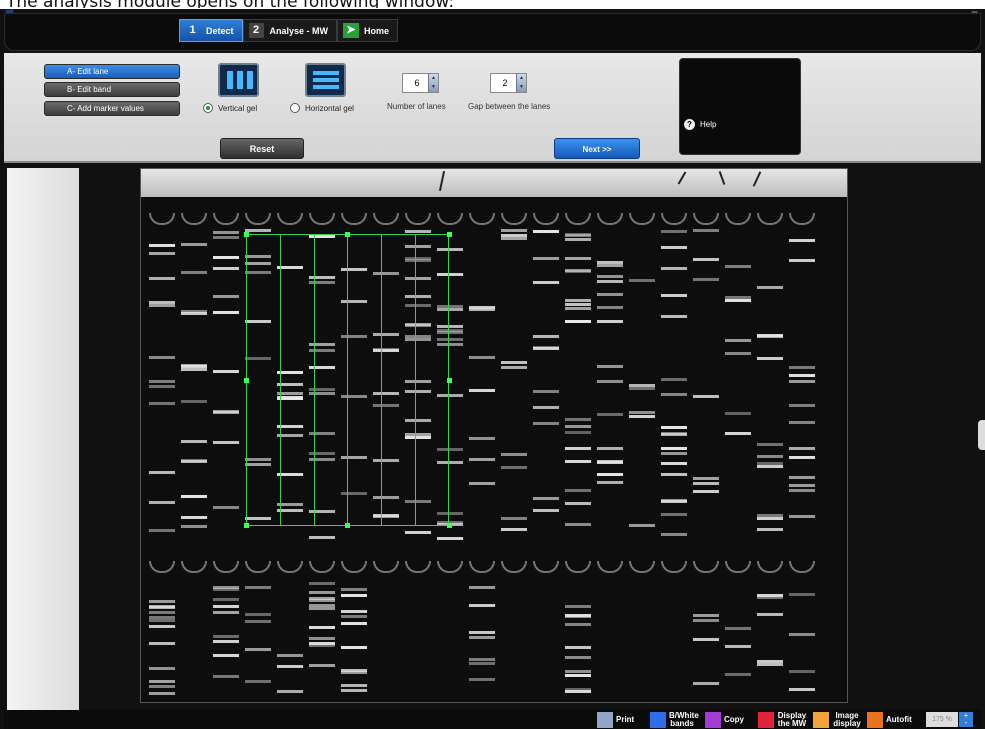 The height and width of the screenshot is (729, 985). What do you see at coordinates (713, 720) in the screenshot?
I see `copy-icon` at bounding box center [713, 720].